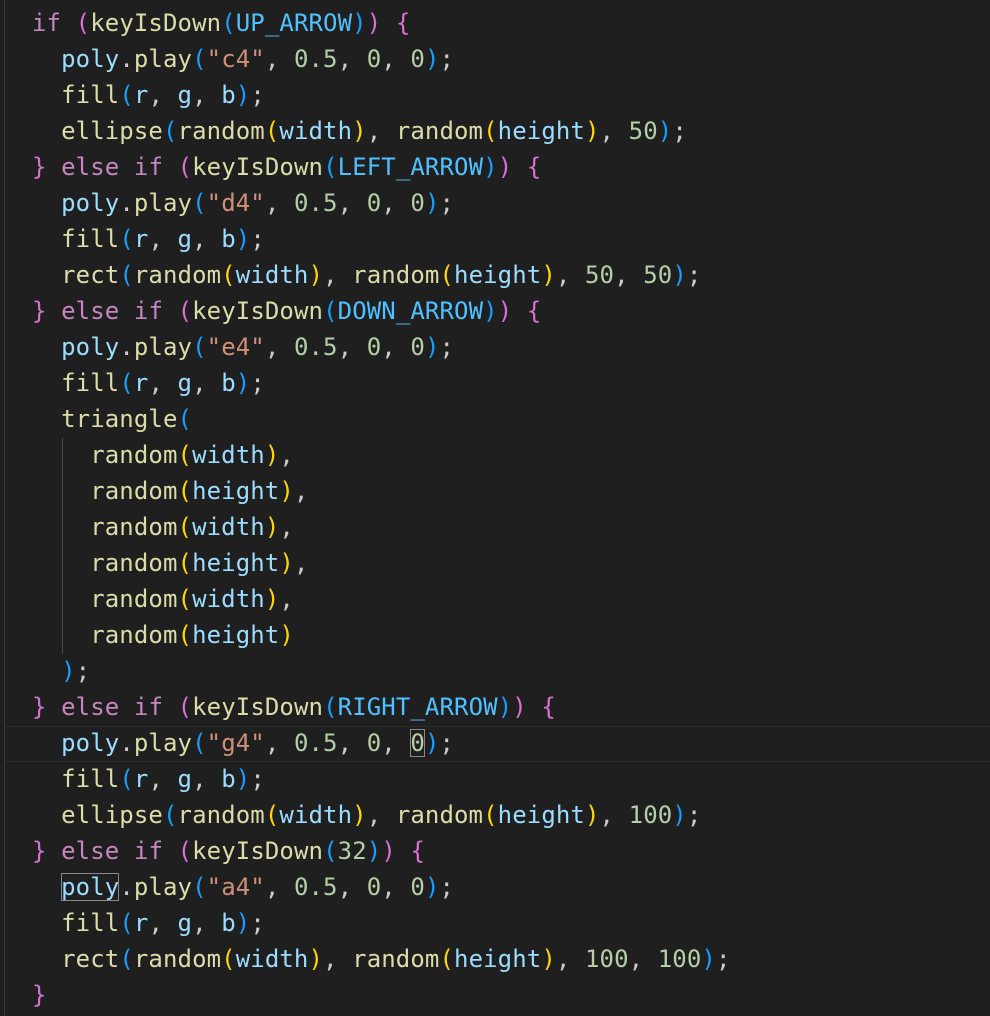  I want to click on code-token: r, so click(141, 383).